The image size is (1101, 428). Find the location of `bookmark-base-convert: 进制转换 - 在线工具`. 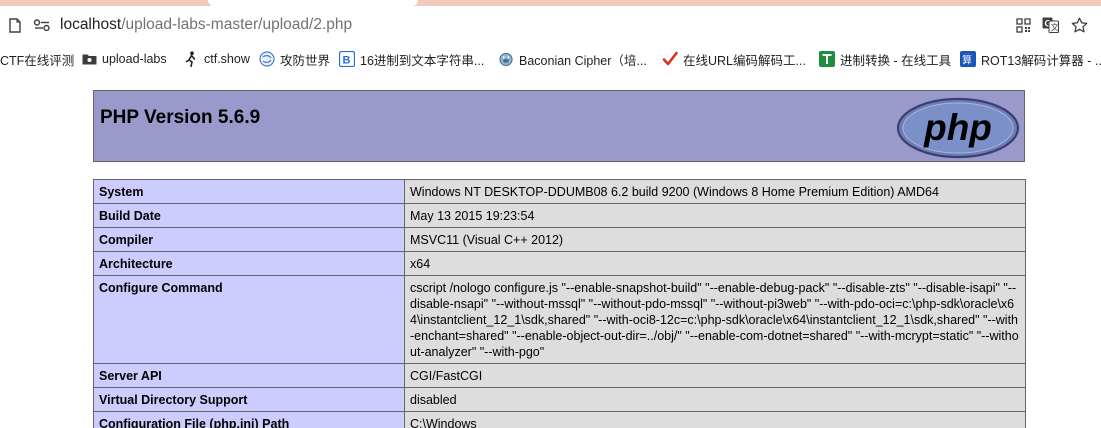

bookmark-base-convert: 进制转换 - 在线工具 is located at coordinates (885, 59).